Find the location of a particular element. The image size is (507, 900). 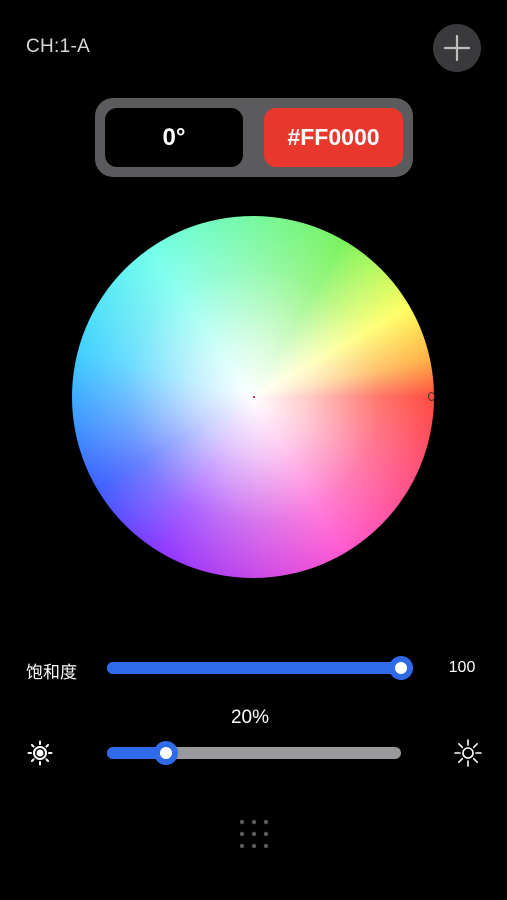

hex-value-field: #FF0000 is located at coordinates (333, 137).